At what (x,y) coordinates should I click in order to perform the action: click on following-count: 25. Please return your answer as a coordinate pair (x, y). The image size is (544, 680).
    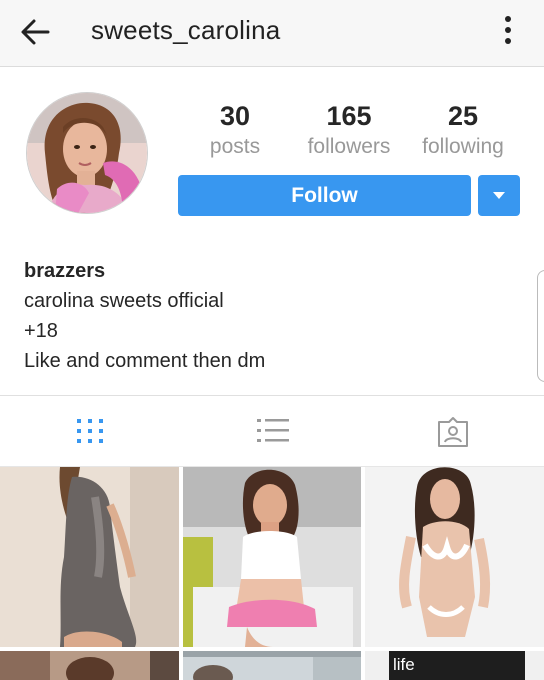
    Looking at the image, I should click on (463, 116).